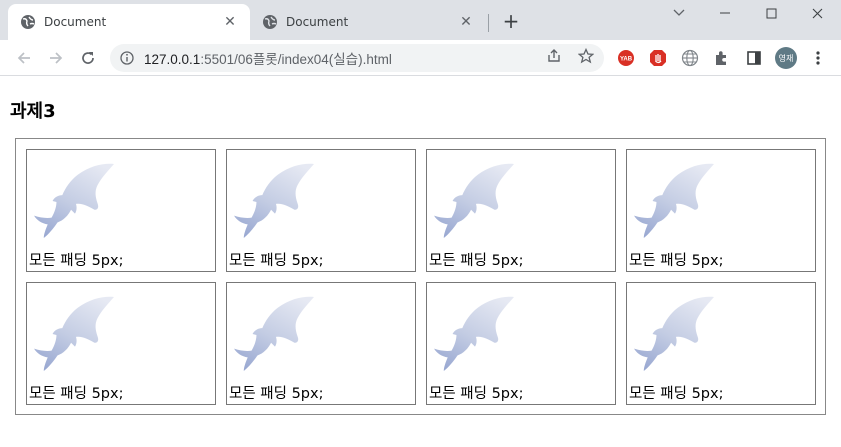 This screenshot has width=841, height=447. Describe the element at coordinates (56, 58) in the screenshot. I see `forward-icon` at that location.